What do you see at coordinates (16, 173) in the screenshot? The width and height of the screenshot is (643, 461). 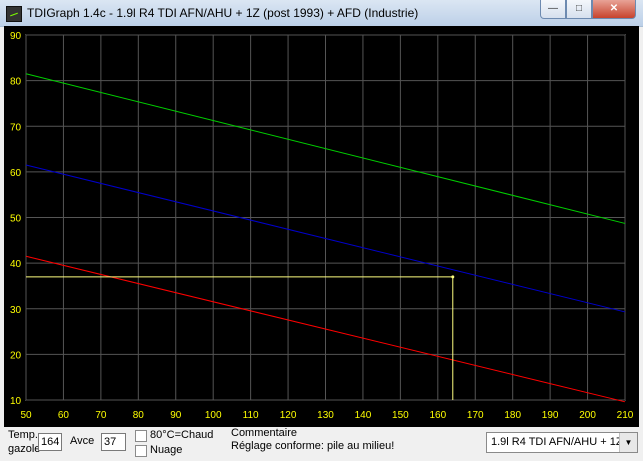 I see `y-tick-label: 60` at bounding box center [16, 173].